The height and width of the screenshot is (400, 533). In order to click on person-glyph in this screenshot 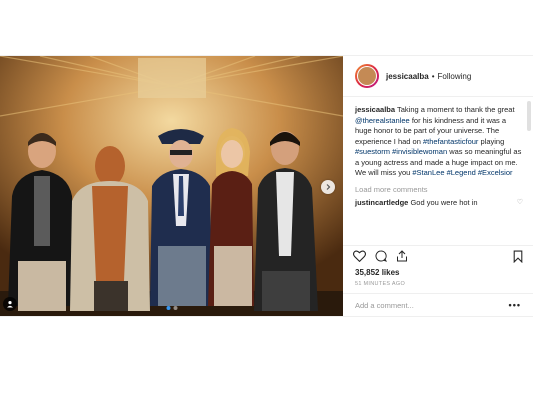, I will do `click(10, 304)`.